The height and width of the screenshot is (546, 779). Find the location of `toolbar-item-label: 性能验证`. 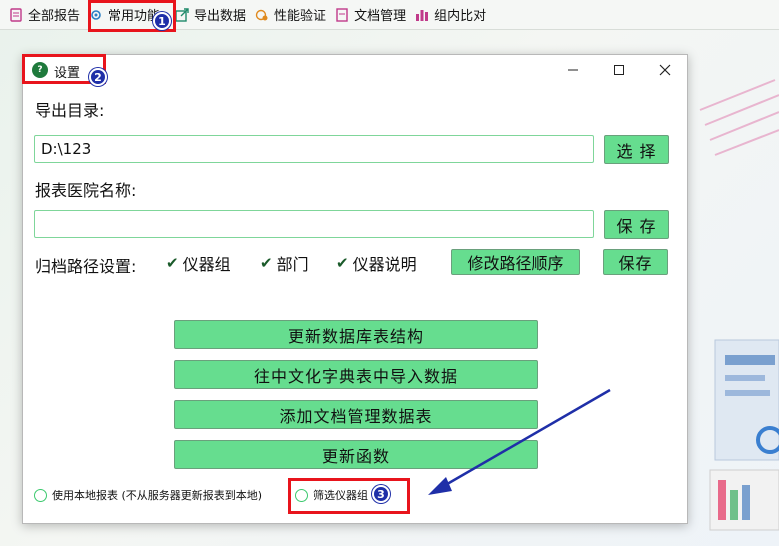

toolbar-item-label: 性能验证 is located at coordinates (300, 16).